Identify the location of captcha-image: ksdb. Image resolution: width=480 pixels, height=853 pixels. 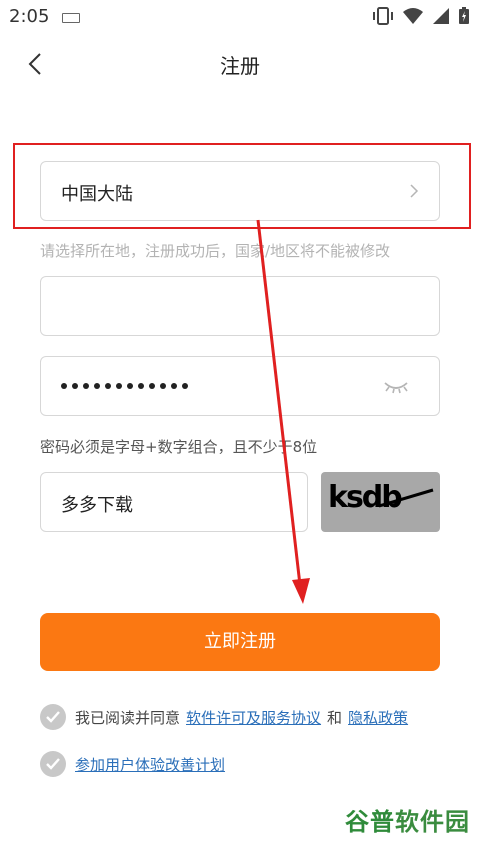
(380, 502).